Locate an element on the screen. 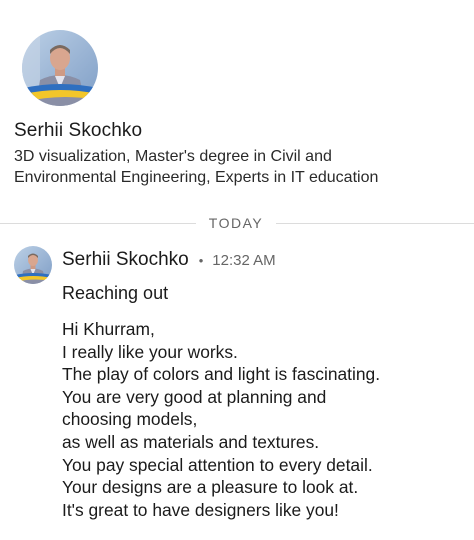  profile-photo-image is located at coordinates (60, 68).